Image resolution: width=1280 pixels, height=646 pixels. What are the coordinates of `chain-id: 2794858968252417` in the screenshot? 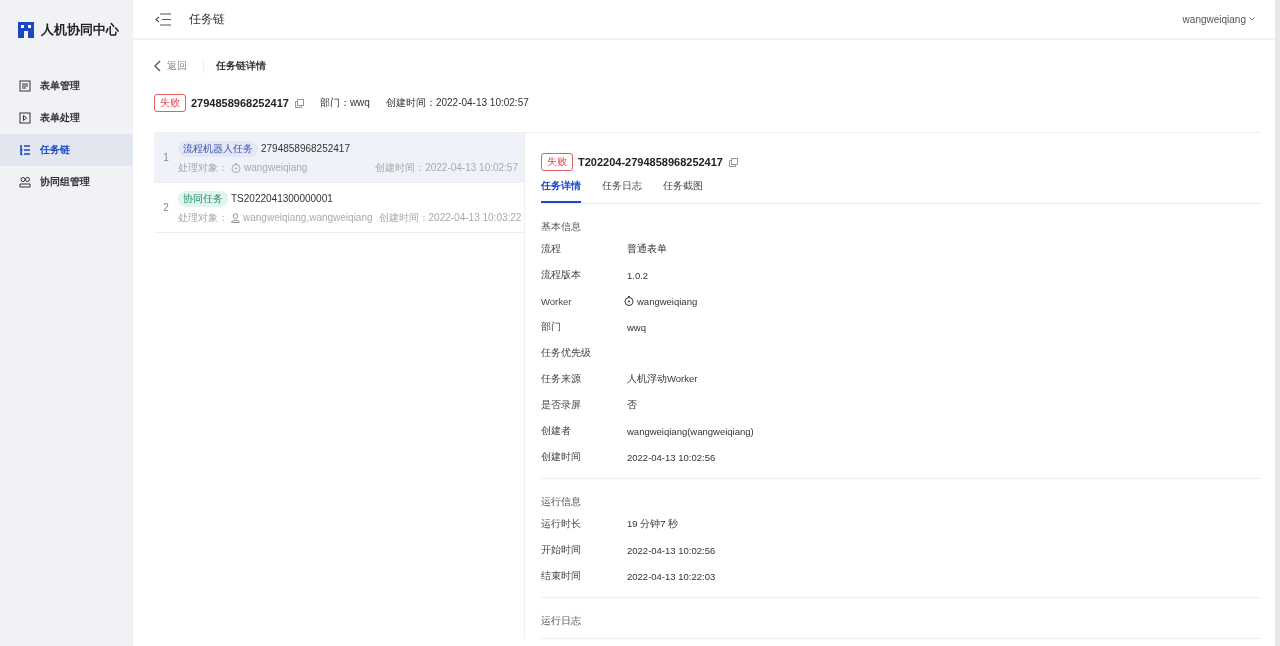 It's located at (240, 103).